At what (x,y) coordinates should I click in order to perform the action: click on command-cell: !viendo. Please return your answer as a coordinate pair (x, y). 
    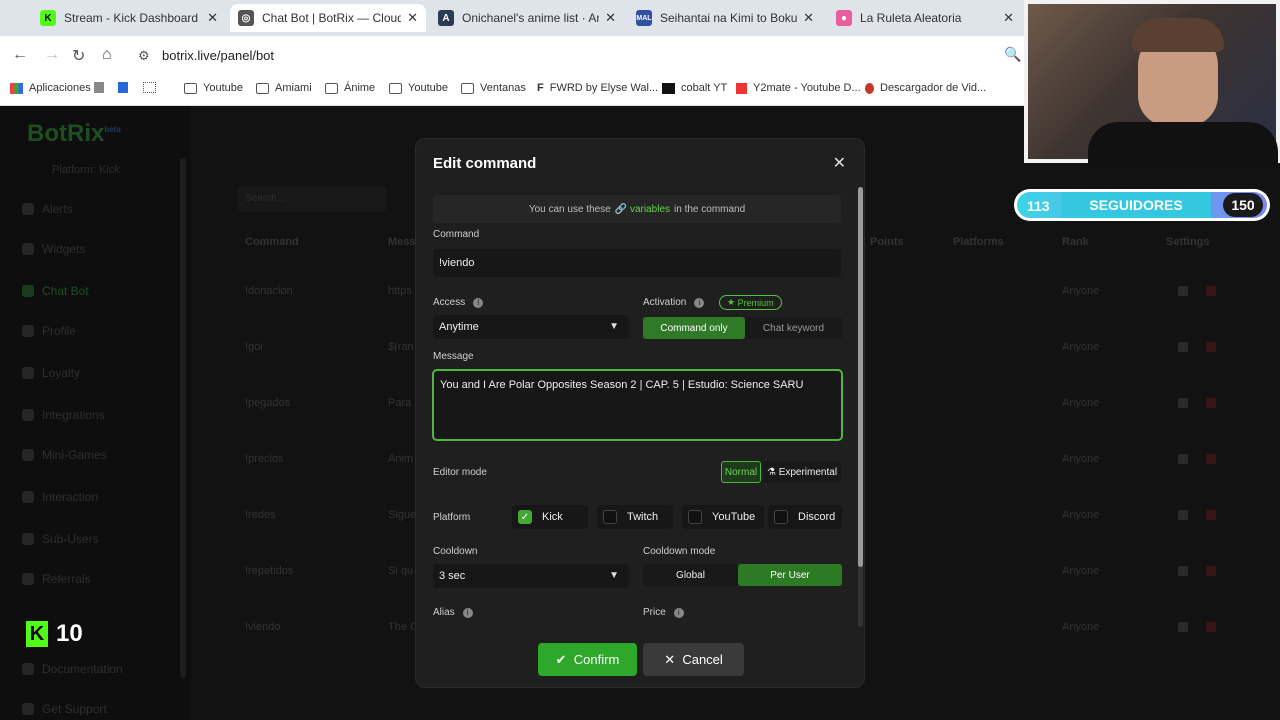
    Looking at the image, I should click on (263, 627).